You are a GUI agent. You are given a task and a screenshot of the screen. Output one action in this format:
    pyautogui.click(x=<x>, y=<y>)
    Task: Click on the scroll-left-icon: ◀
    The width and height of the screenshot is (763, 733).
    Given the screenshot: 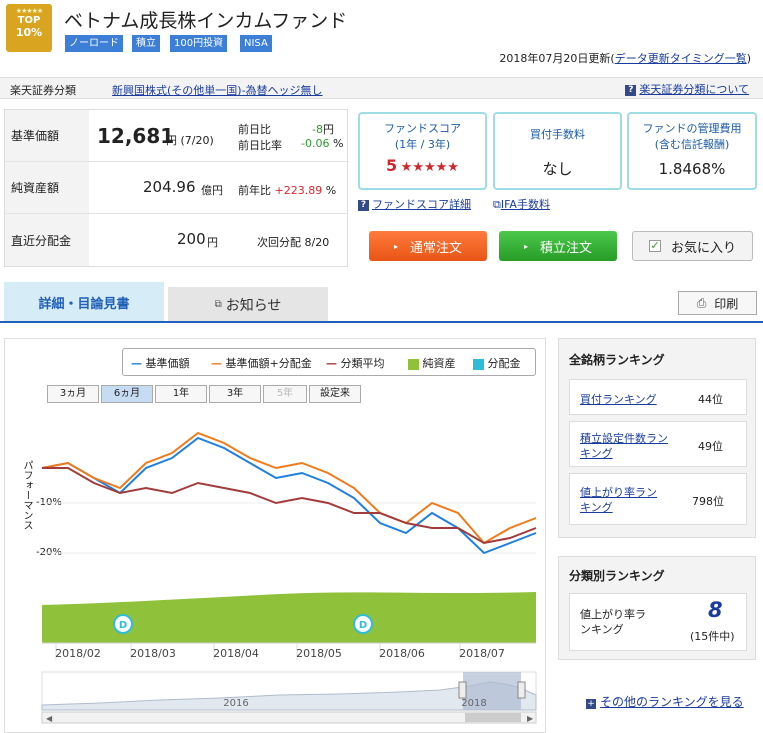 What is the action you would take?
    pyautogui.click(x=49, y=718)
    